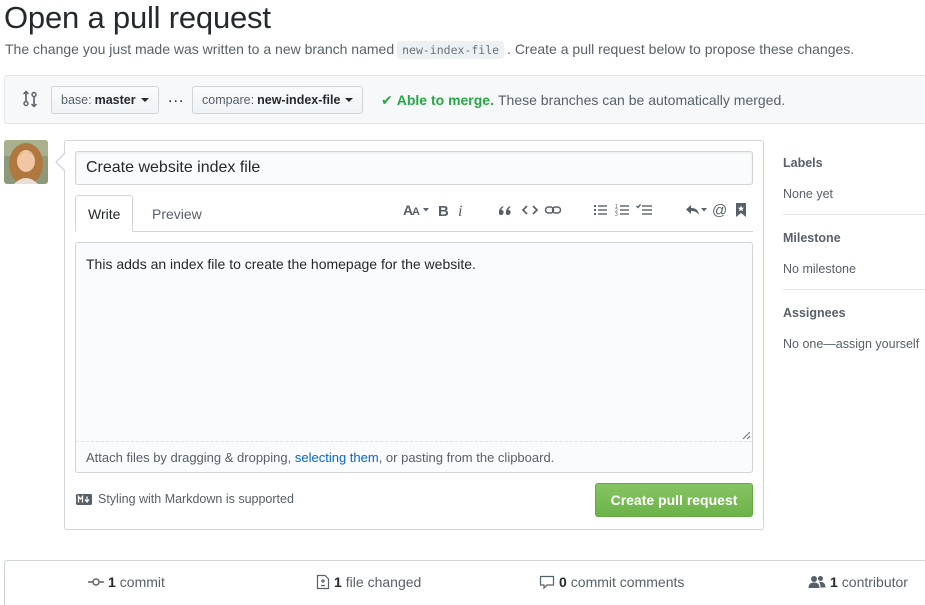 This screenshot has width=925, height=605. I want to click on commits-label: commit, so click(142, 582).